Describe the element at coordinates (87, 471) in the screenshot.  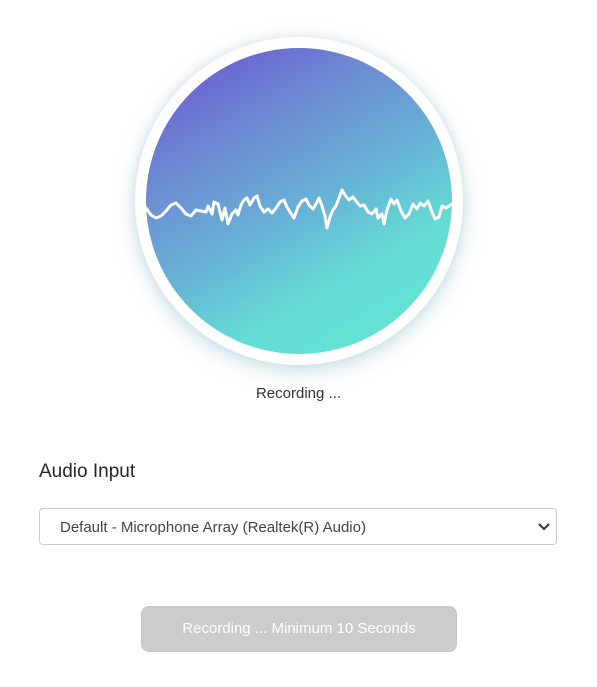
I see `audio-input-title: Audio Input` at that location.